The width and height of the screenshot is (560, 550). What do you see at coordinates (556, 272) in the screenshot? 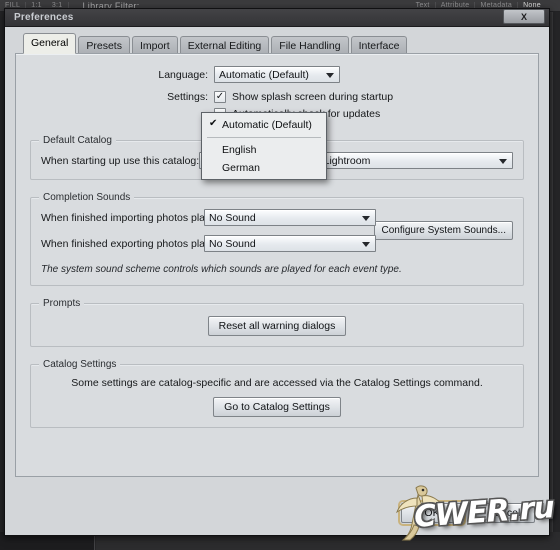
I see `lightroom-right-panel` at bounding box center [556, 272].